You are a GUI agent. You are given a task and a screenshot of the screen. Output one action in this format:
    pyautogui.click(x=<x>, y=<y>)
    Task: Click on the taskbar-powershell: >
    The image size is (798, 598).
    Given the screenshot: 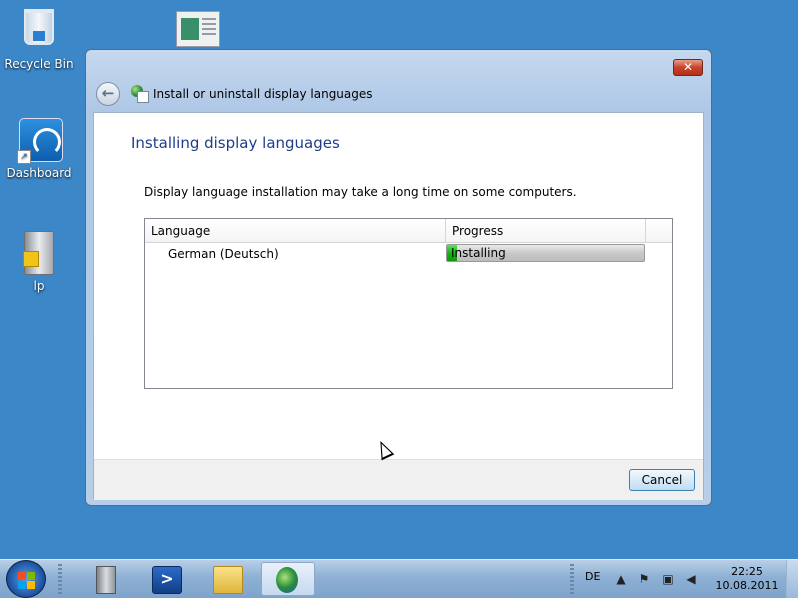 What is the action you would take?
    pyautogui.click(x=166, y=579)
    